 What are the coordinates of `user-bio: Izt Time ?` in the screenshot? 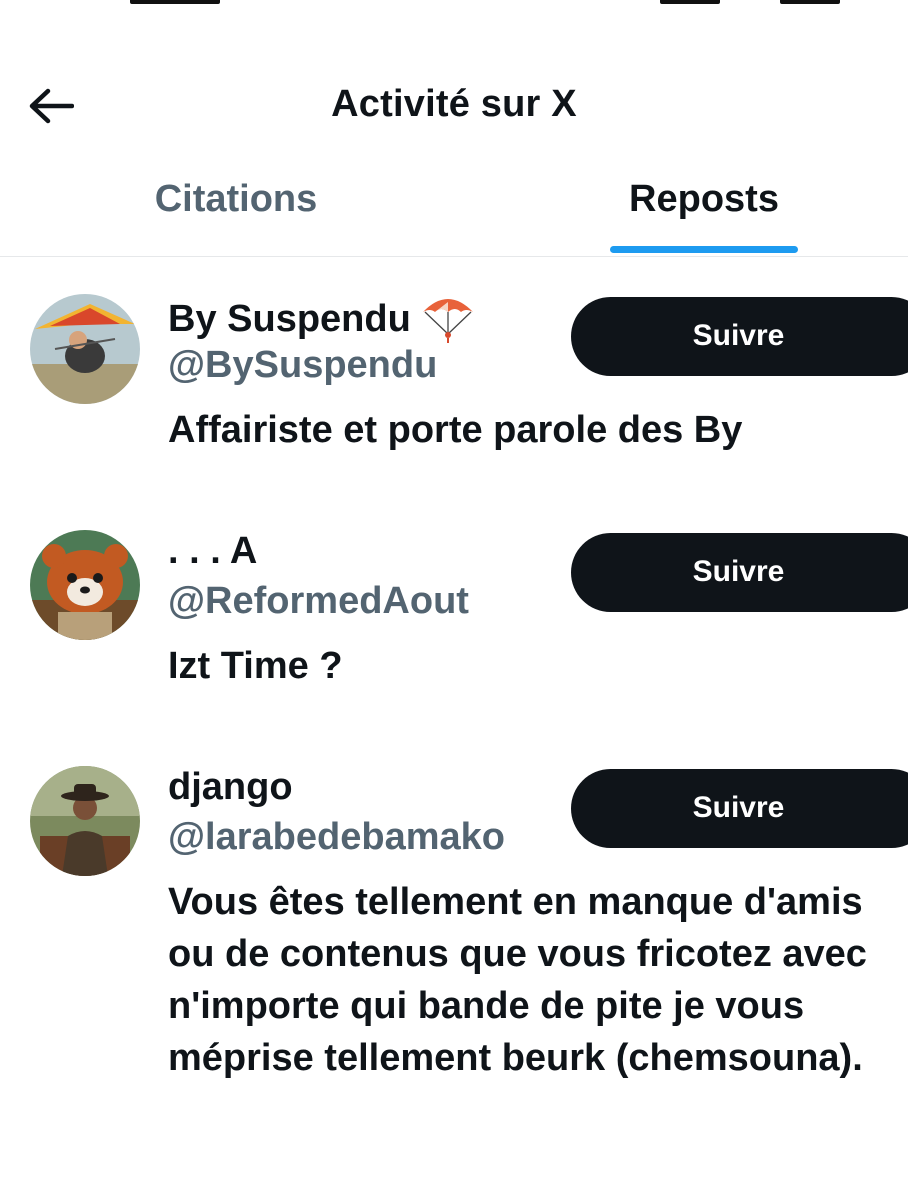 It's located at (255, 666).